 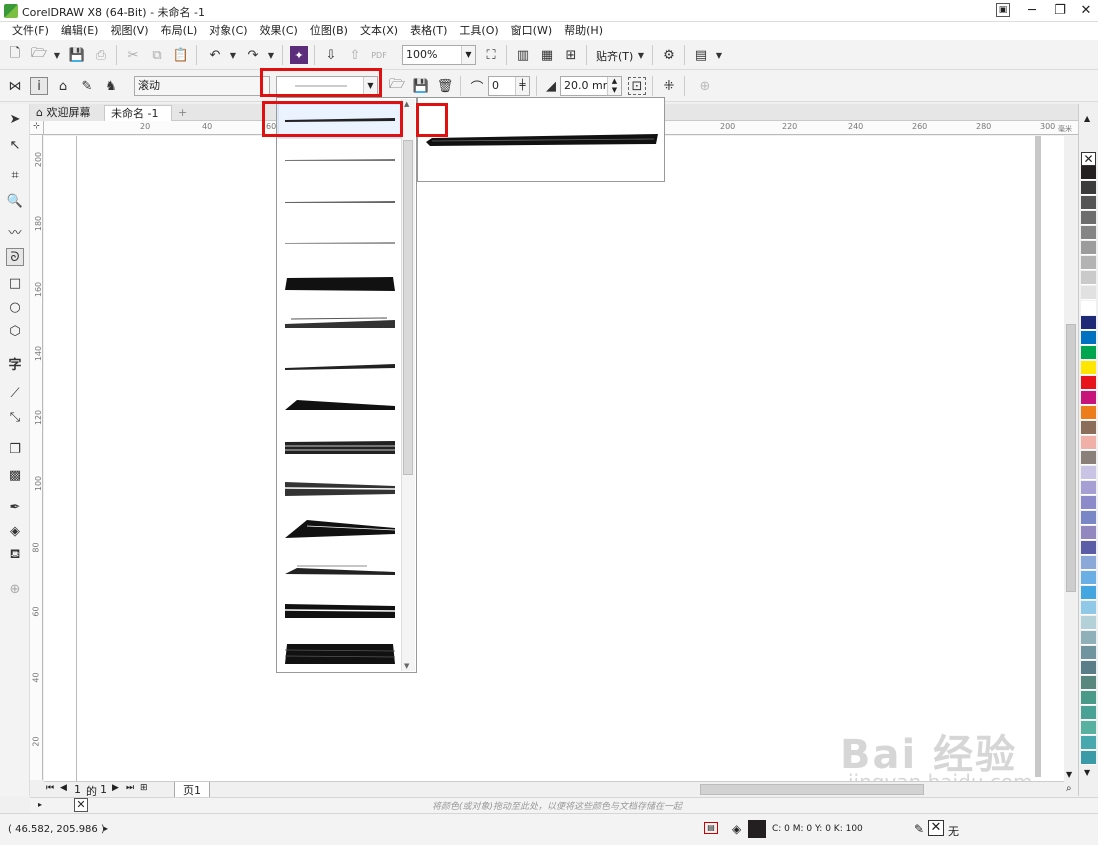 I want to click on fill-color-swatch, so click(x=757, y=829).